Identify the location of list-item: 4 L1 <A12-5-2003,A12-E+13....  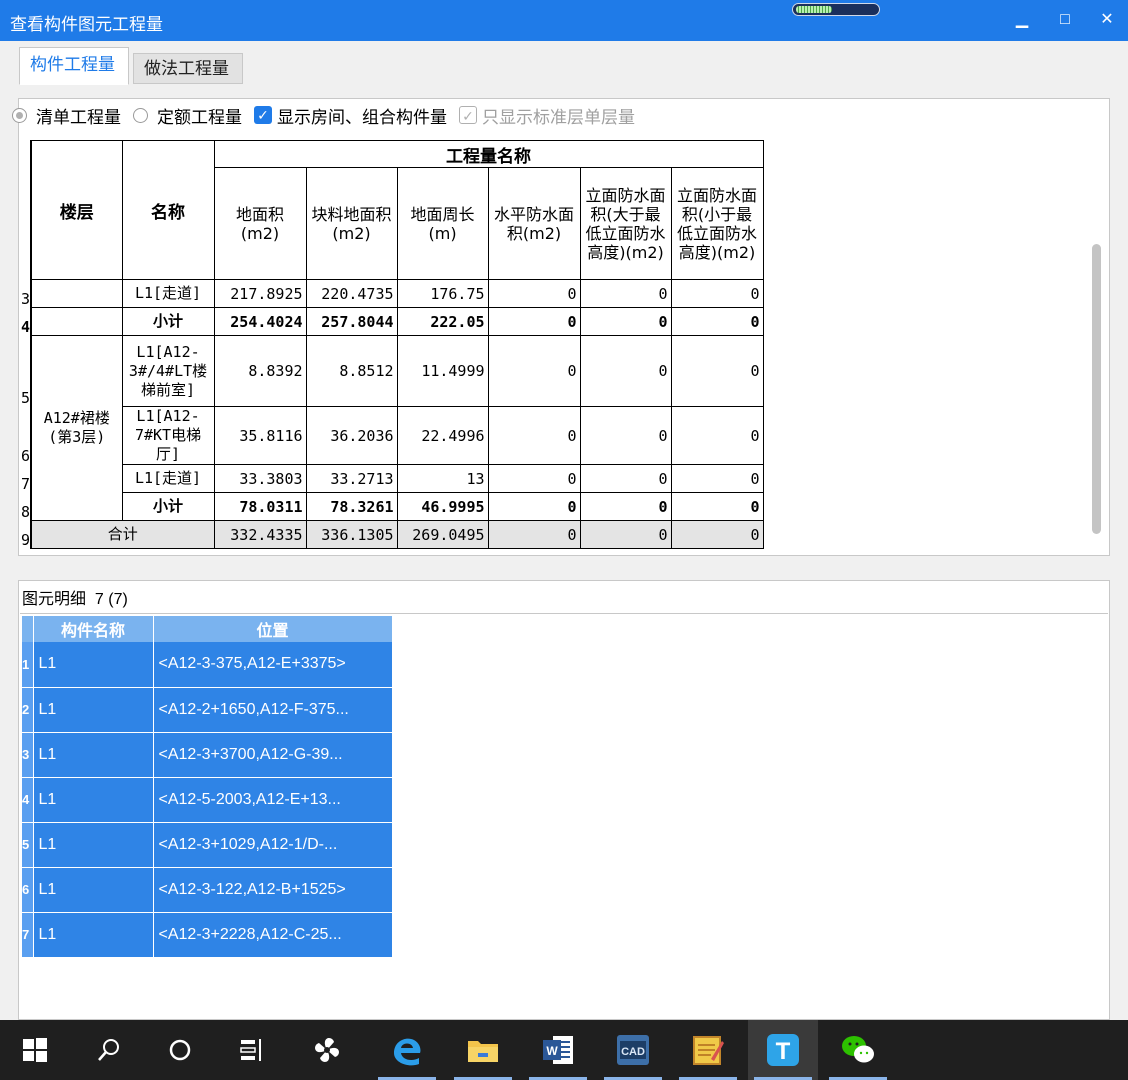
(207, 800).